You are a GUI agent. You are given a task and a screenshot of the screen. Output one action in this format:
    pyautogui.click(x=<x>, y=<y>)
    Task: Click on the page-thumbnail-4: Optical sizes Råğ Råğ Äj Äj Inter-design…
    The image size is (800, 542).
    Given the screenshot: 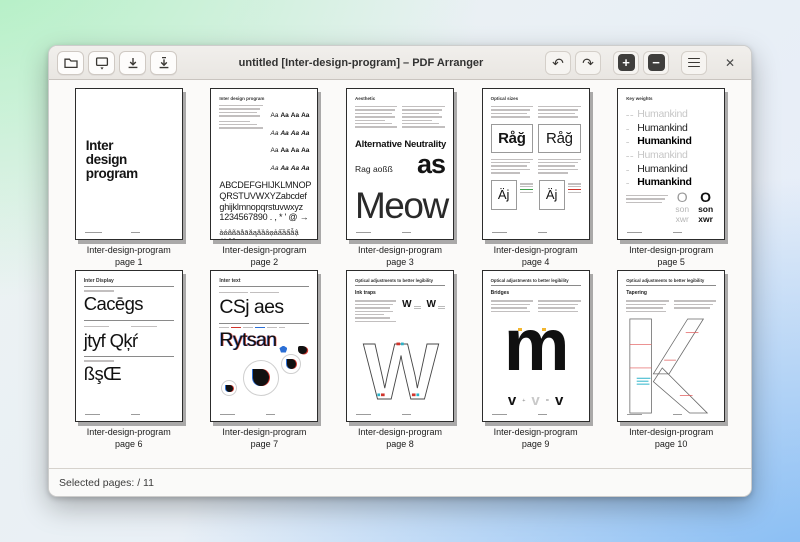 What is the action you would take?
    pyautogui.click(x=535, y=178)
    